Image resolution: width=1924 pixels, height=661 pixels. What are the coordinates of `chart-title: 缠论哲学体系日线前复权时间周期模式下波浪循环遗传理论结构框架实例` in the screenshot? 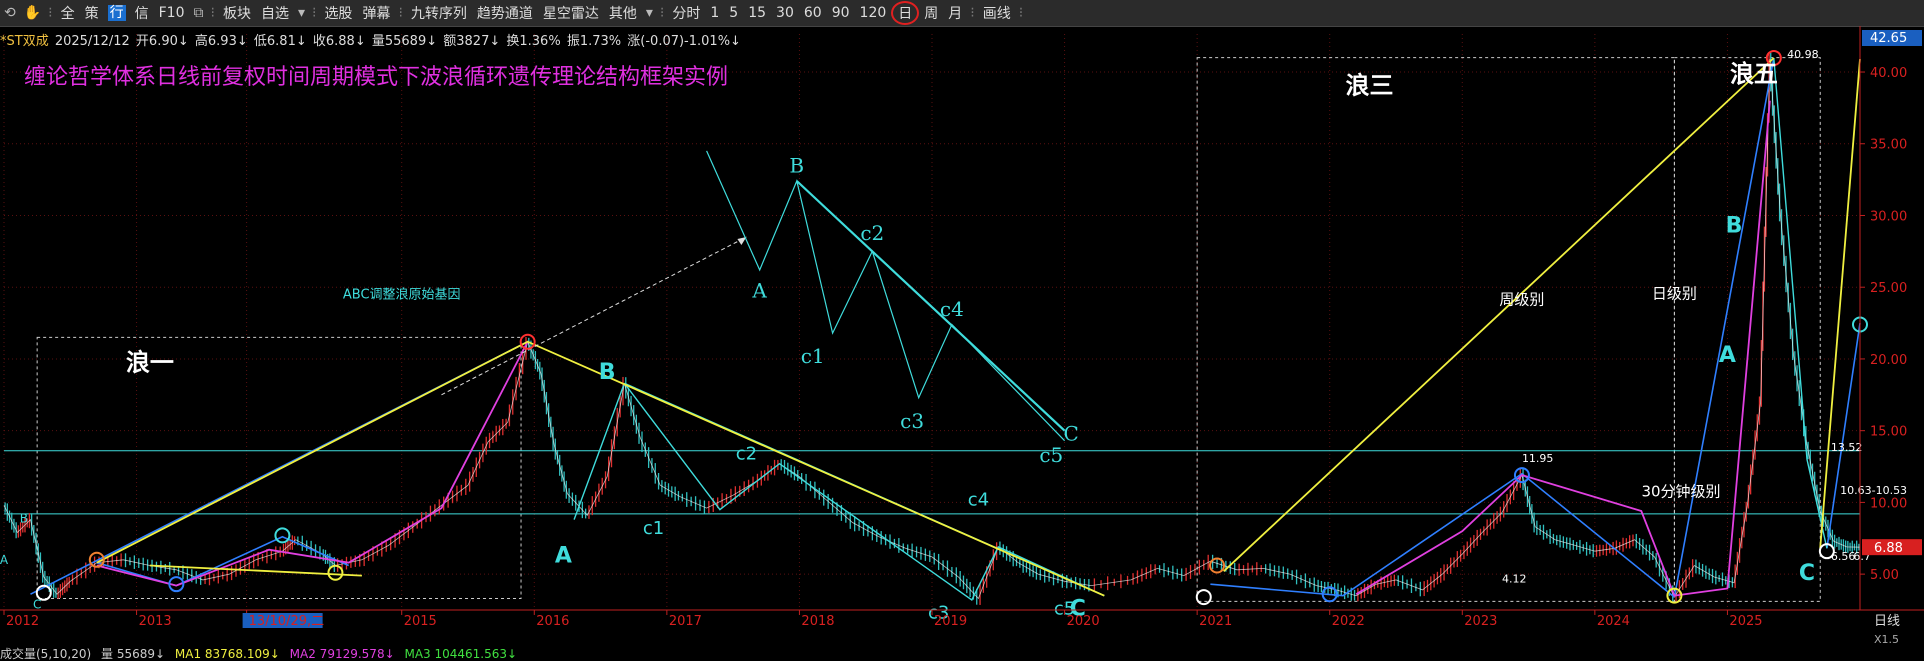 It's located at (376, 77).